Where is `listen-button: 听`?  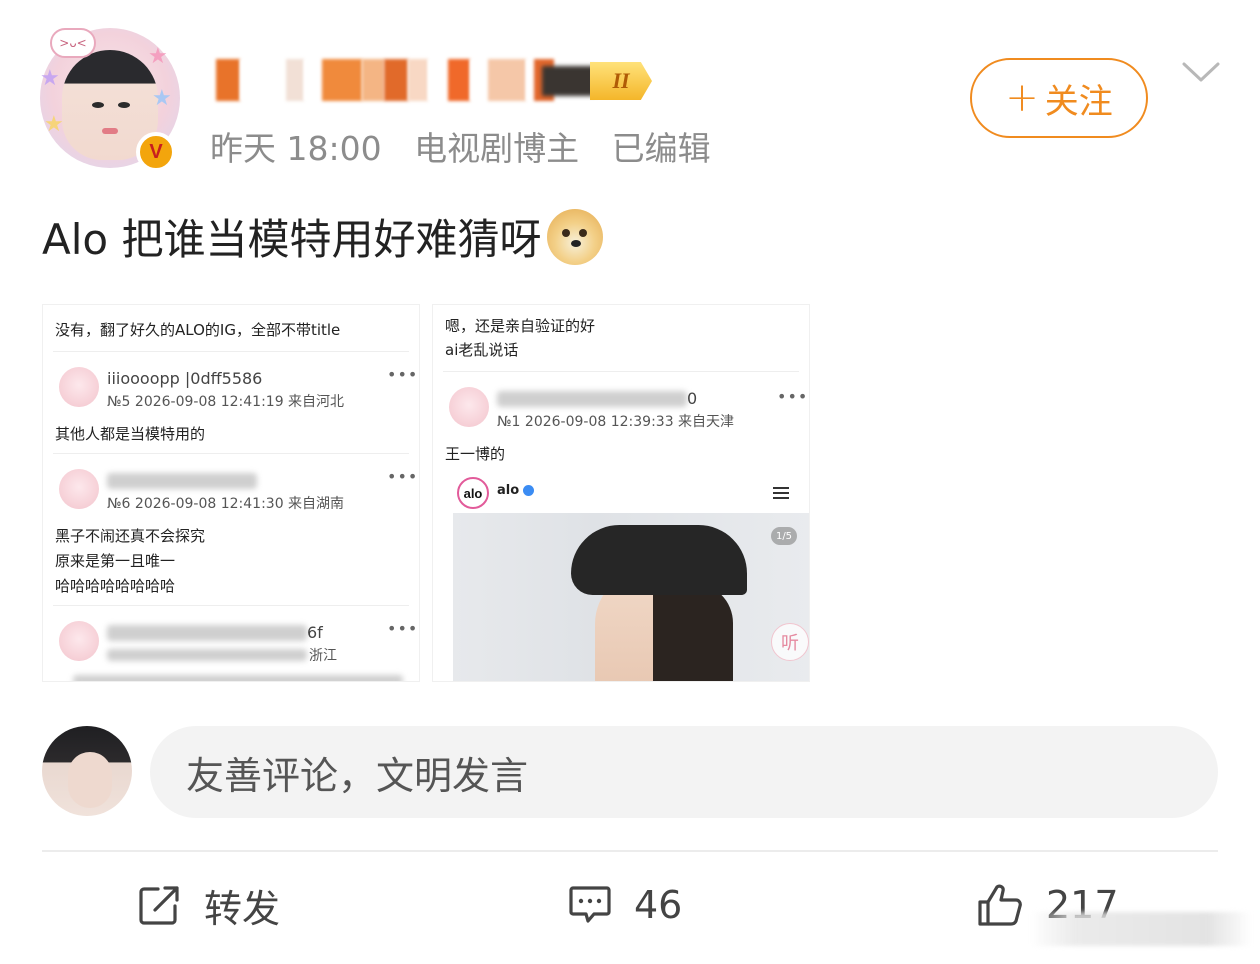
listen-button: 听 is located at coordinates (790, 642).